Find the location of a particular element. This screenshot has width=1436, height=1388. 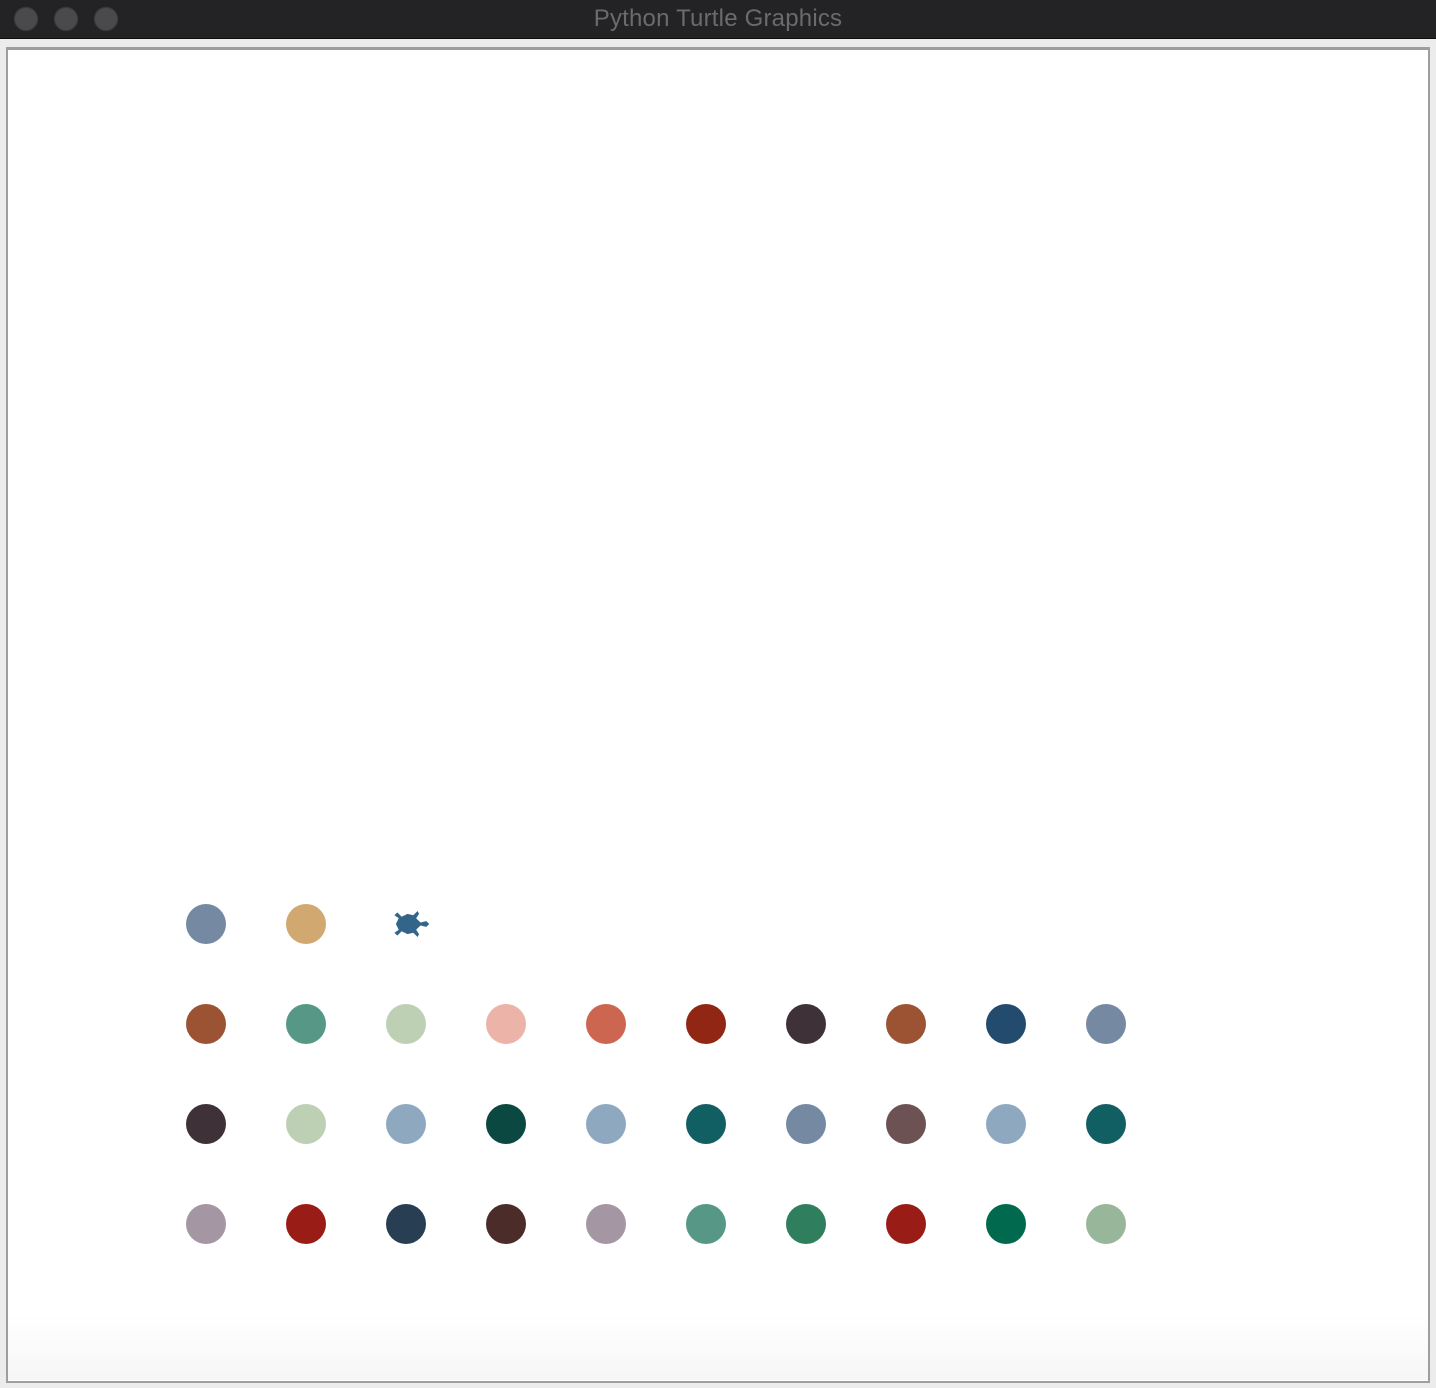

dot-r4-c5 is located at coordinates (606, 1224).